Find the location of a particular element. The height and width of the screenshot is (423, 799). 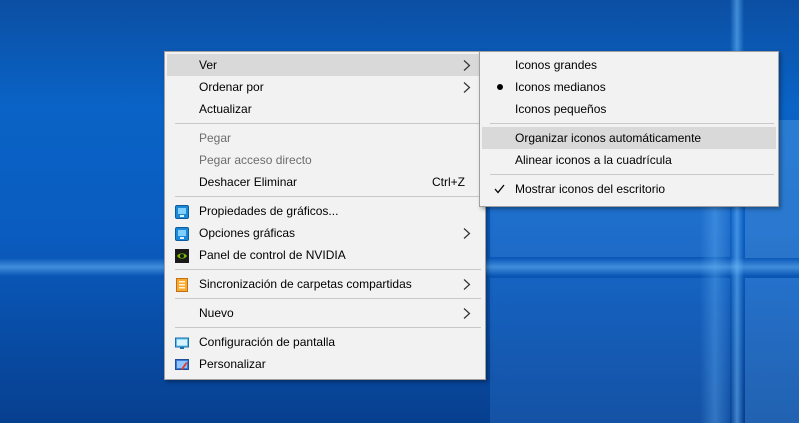

menu-item-label: Pegar is located at coordinates (215, 138).